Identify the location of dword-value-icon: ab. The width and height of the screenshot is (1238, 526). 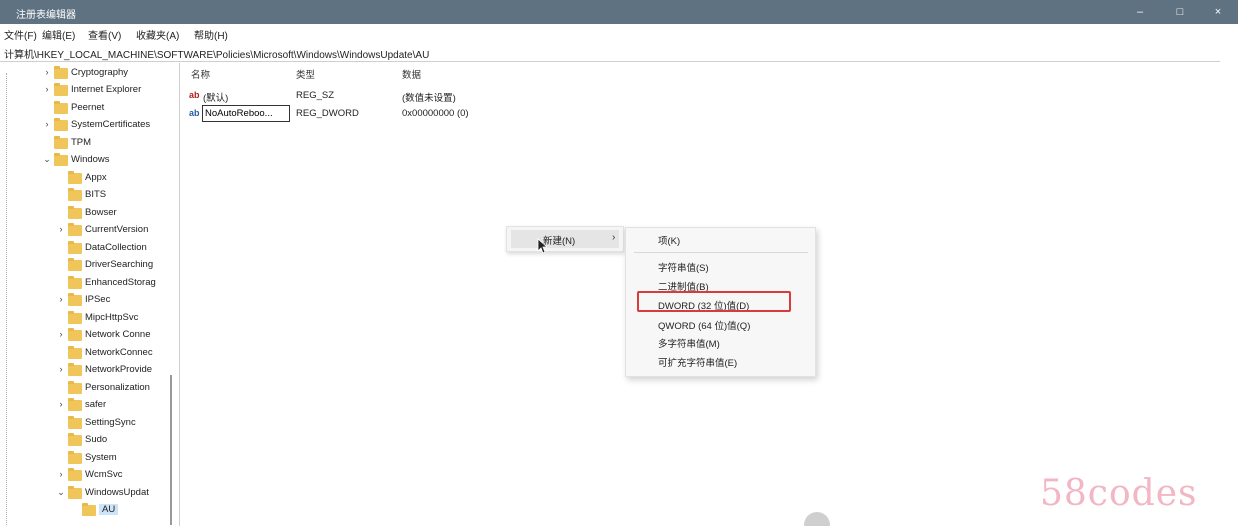
(194, 113).